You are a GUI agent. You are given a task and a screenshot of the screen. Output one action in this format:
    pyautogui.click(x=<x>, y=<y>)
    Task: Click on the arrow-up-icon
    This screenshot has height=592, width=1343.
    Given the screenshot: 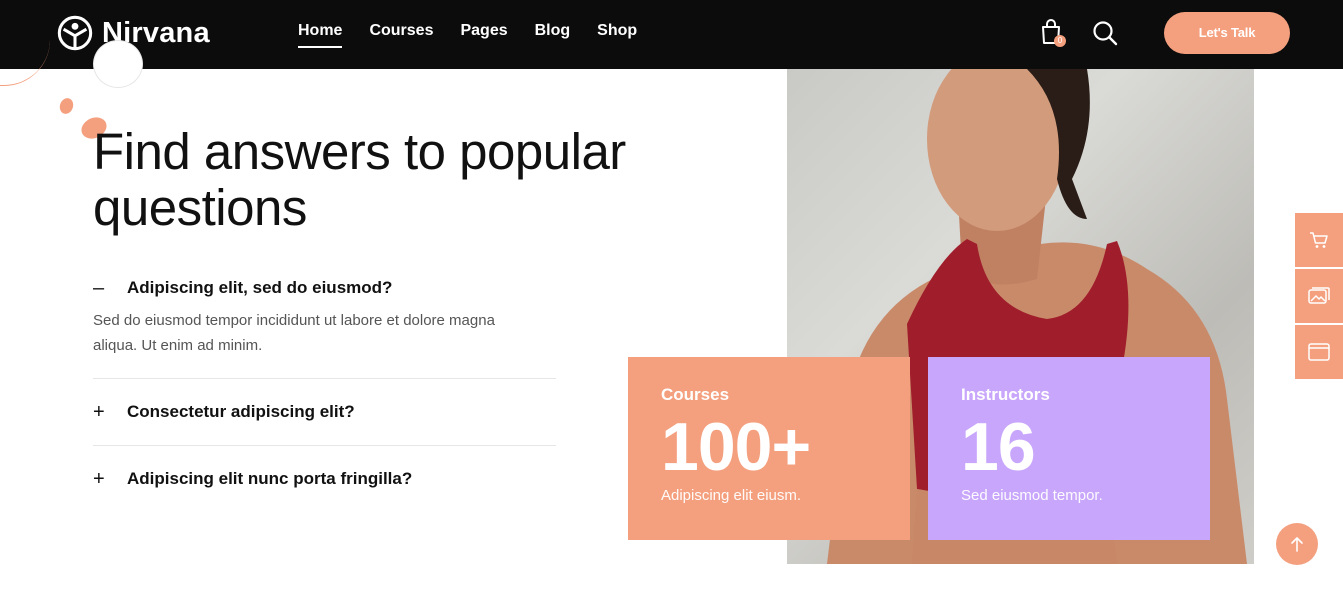 What is the action you would take?
    pyautogui.click(x=1297, y=544)
    